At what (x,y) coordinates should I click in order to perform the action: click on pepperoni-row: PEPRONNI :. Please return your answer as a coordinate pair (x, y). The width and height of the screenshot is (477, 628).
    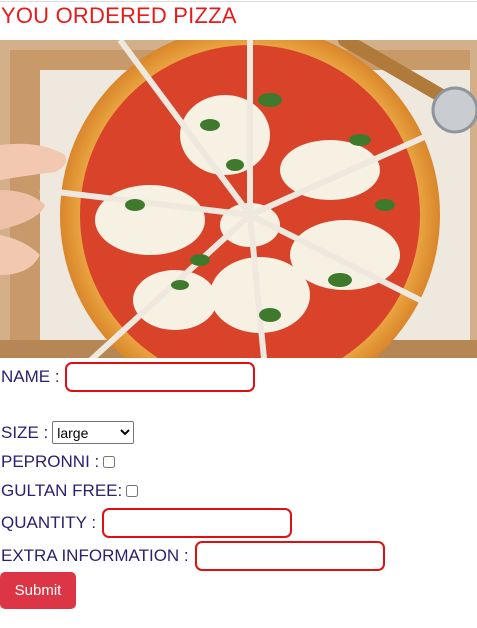
    Looking at the image, I should click on (58, 462).